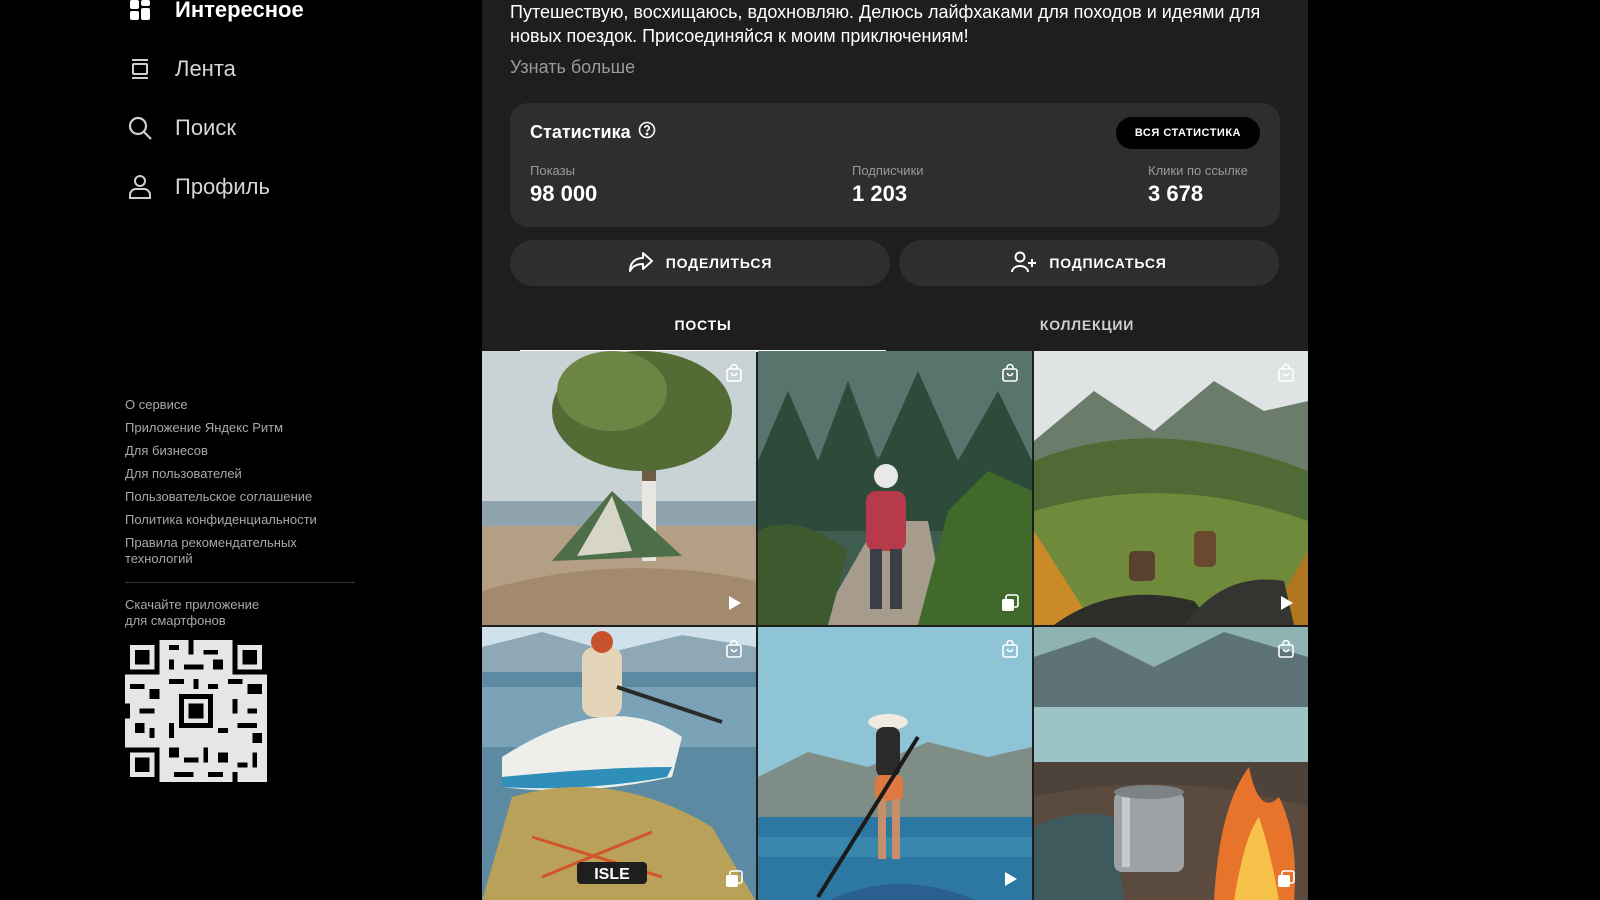 The image size is (1600, 900). What do you see at coordinates (1198, 170) in the screenshot?
I see `stat-label: Клики по ссылке` at bounding box center [1198, 170].